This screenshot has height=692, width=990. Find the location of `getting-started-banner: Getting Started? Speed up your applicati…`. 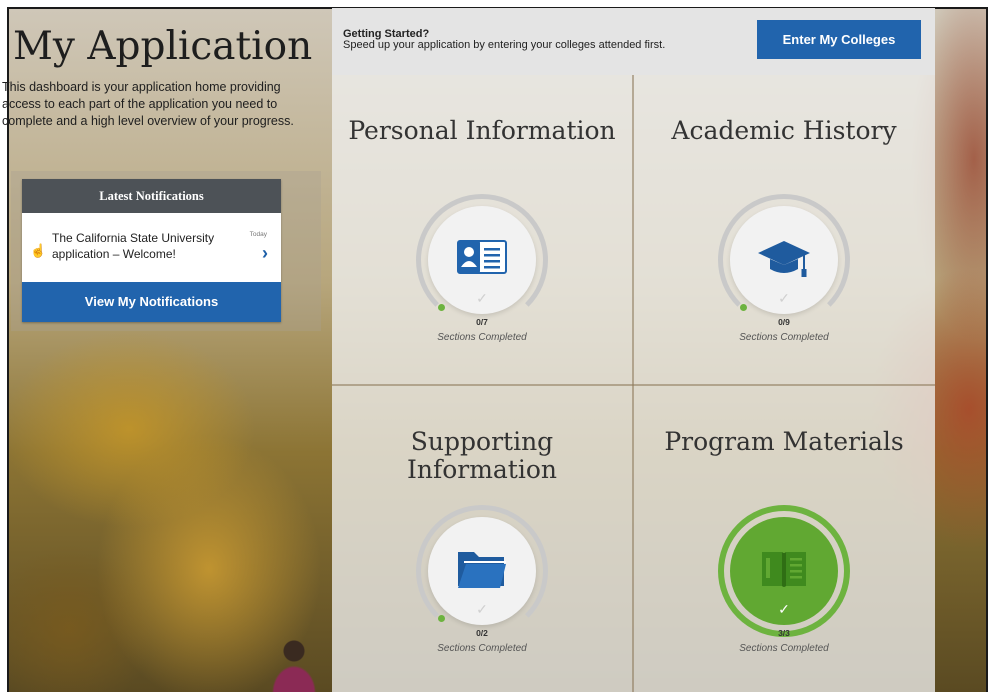

getting-started-banner: Getting Started? Speed up your applicati… is located at coordinates (633, 41).